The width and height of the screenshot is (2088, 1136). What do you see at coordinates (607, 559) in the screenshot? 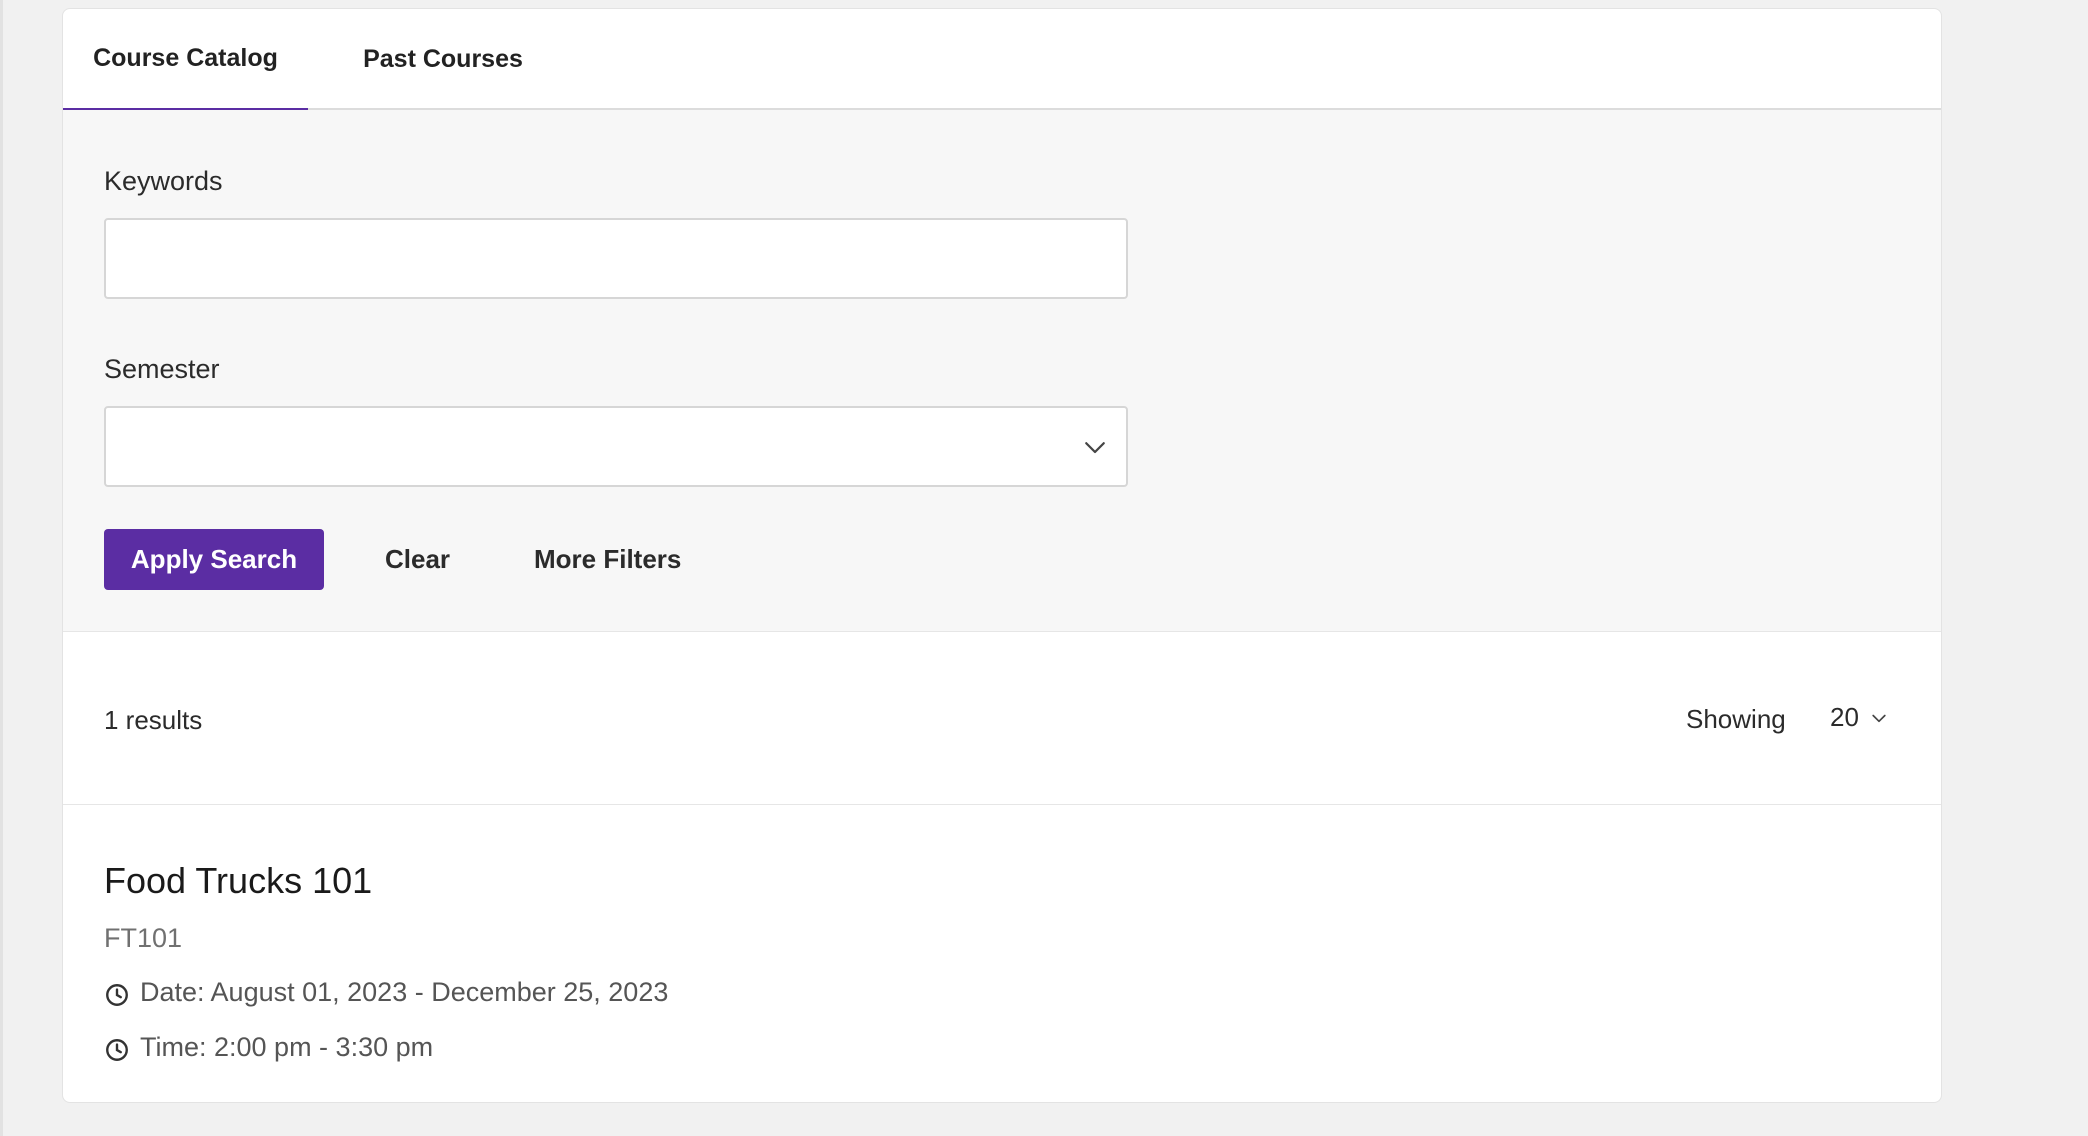
I see `more-filters-button: More Filters` at bounding box center [607, 559].